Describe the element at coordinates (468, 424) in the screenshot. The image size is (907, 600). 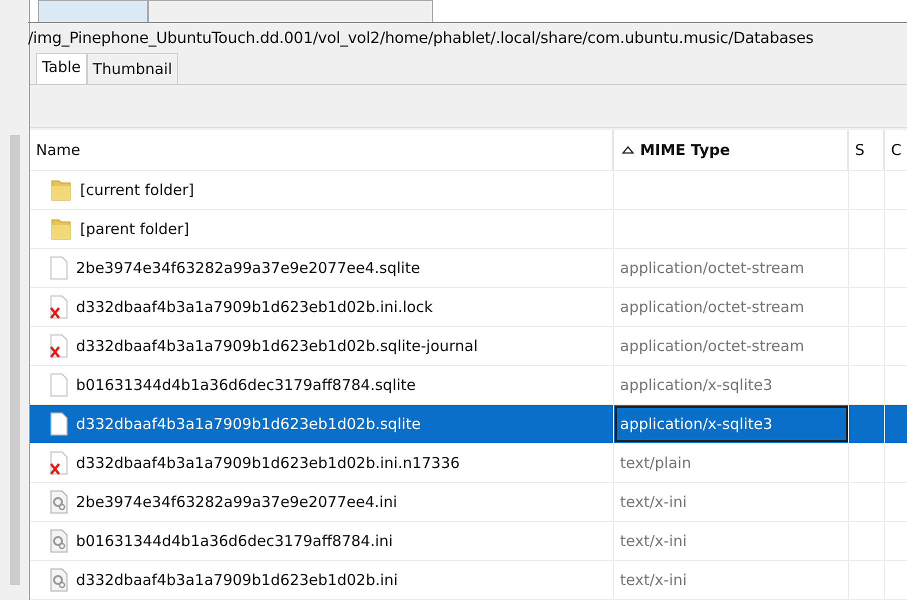
I see `table-row: d332dbaaf4b3a1a7909b1d623eb1d02b.sqlite application/x-sqlite3` at that location.